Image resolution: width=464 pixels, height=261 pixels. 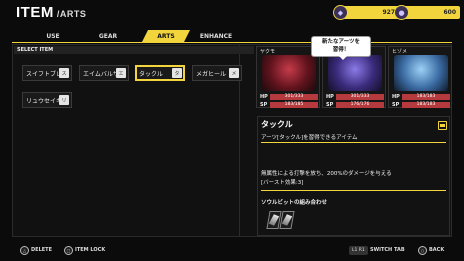 What do you see at coordinates (353, 142) in the screenshot?
I see `detail-divider` at bounding box center [353, 142].